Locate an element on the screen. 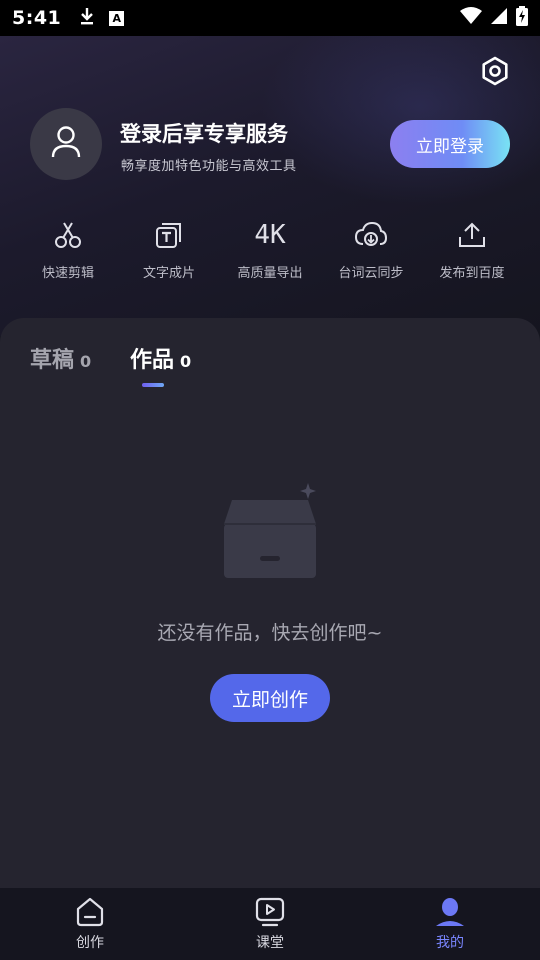  avatar is located at coordinates (66, 144).